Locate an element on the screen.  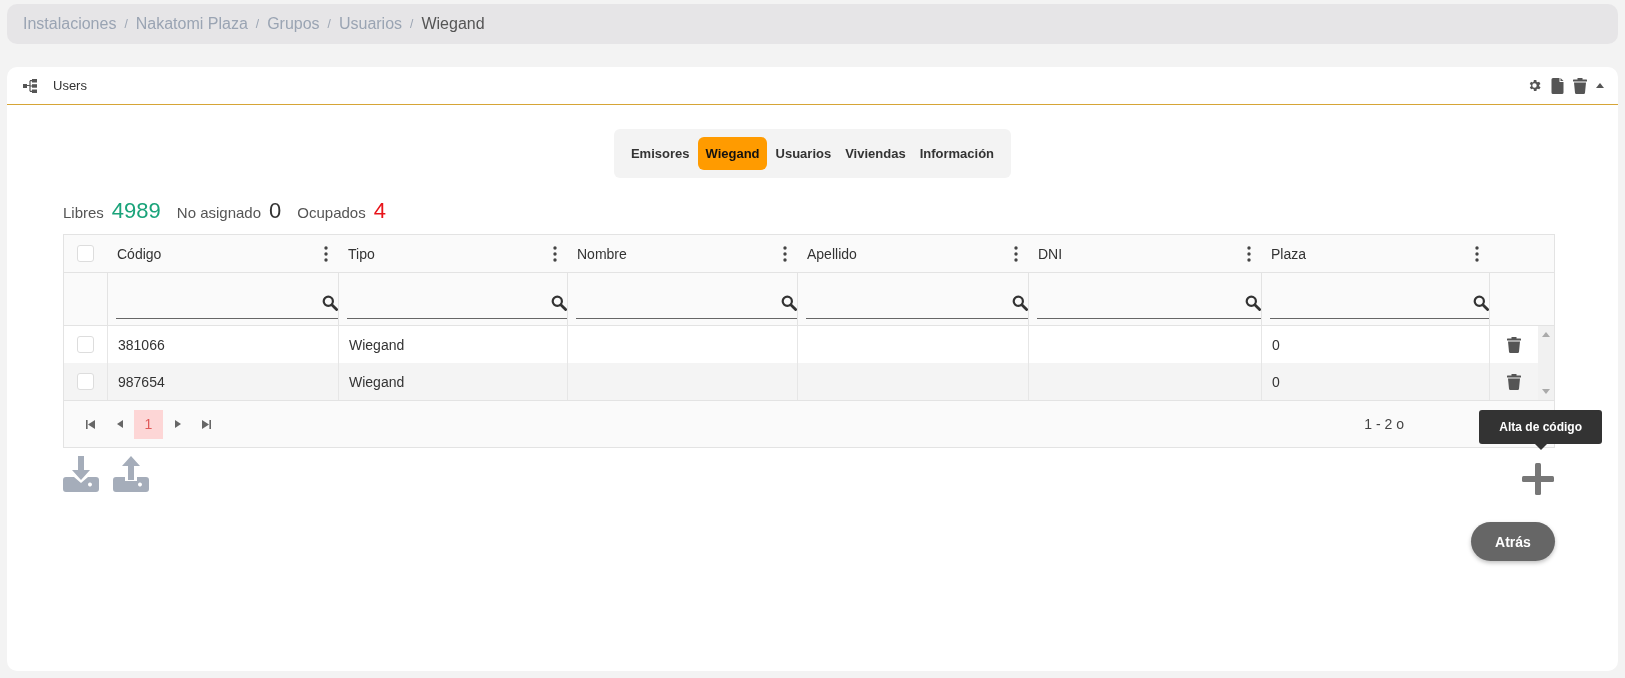
column-header: Código is located at coordinates (139, 253).